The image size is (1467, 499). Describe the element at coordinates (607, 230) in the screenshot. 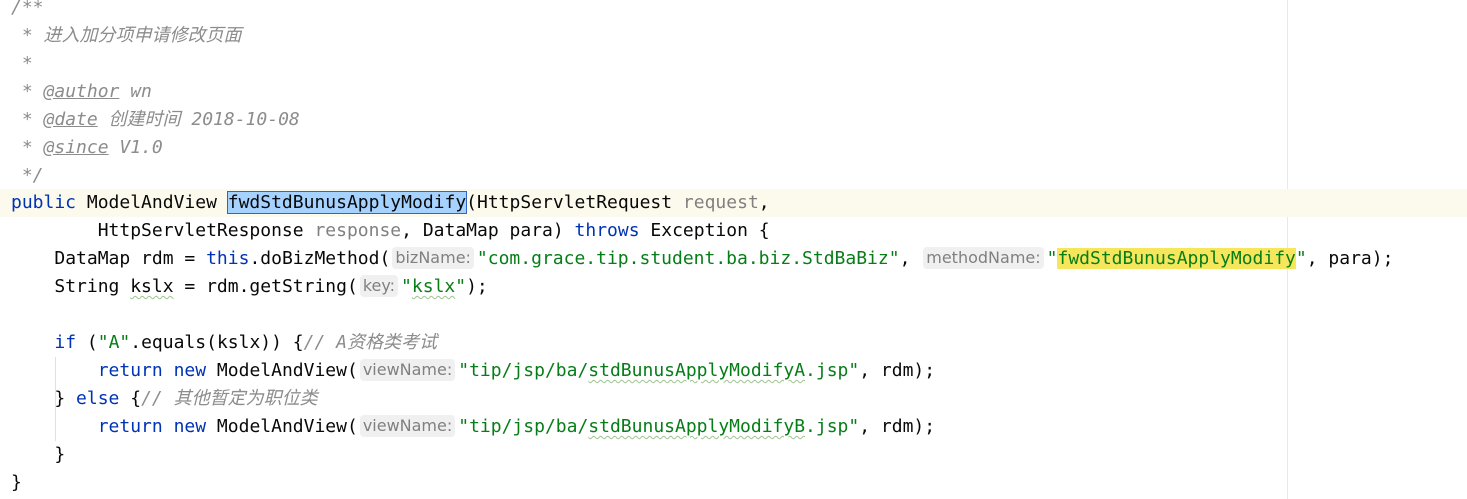

I see `keyword-throws: throws` at that location.